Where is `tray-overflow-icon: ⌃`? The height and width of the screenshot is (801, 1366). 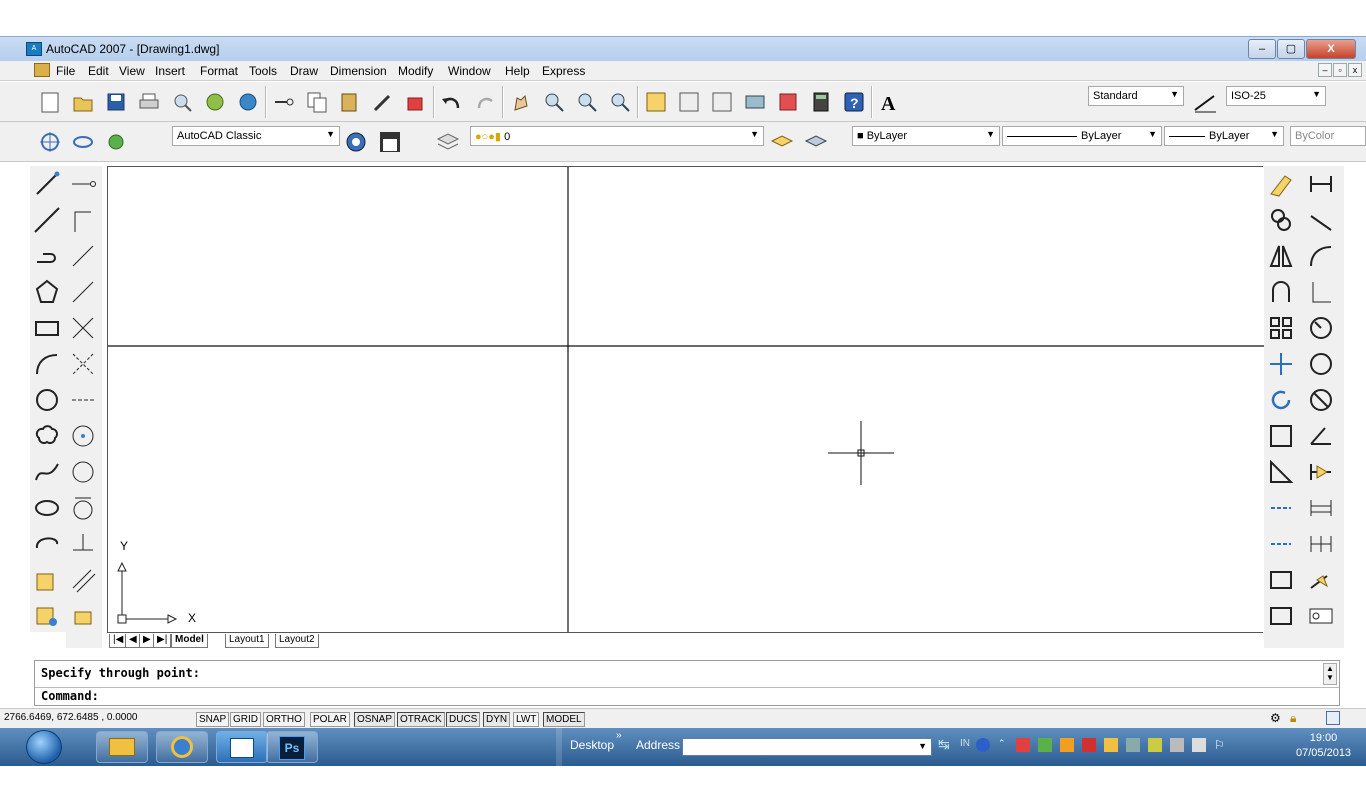
tray-overflow-icon: ⌃ is located at coordinates (1003, 745).